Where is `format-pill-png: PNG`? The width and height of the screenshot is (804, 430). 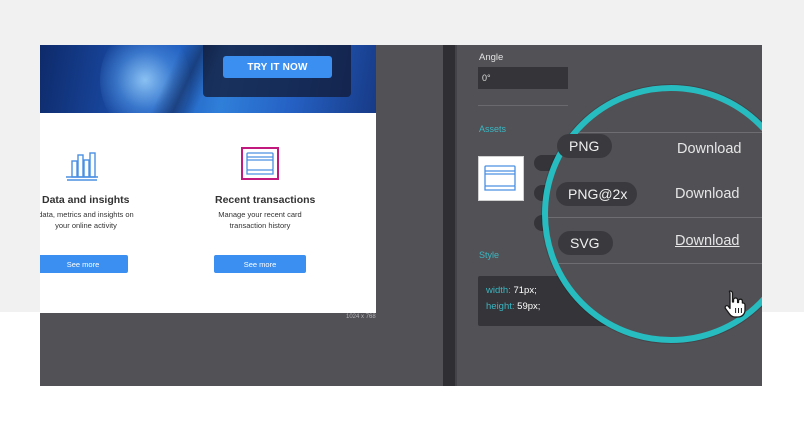 format-pill-png: PNG is located at coordinates (584, 146).